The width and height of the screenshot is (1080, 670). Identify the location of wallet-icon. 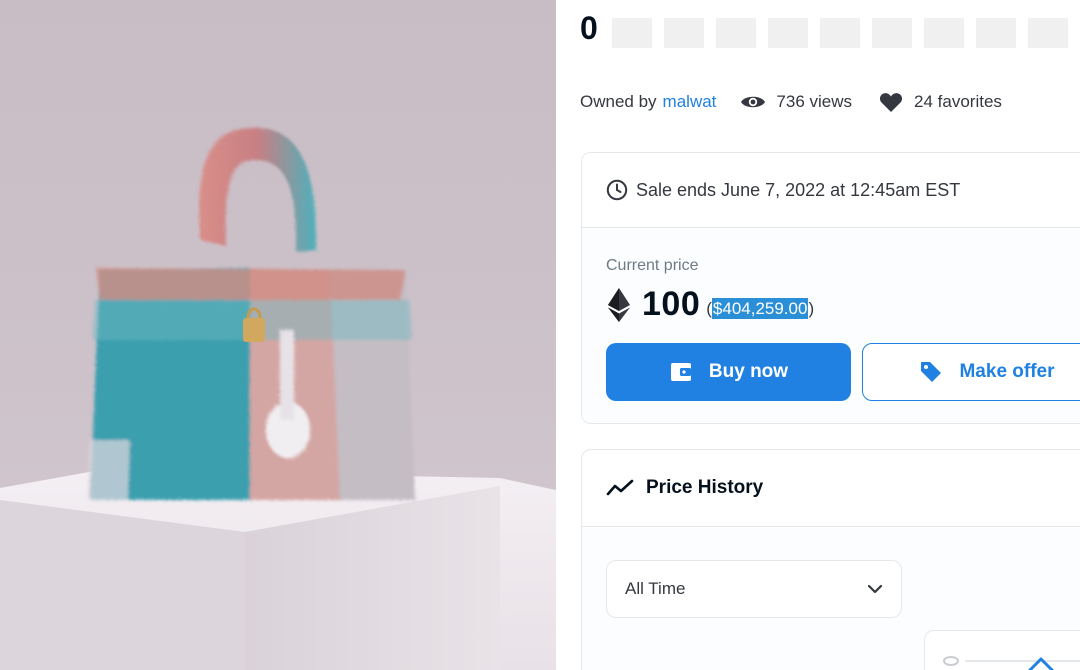
(681, 372).